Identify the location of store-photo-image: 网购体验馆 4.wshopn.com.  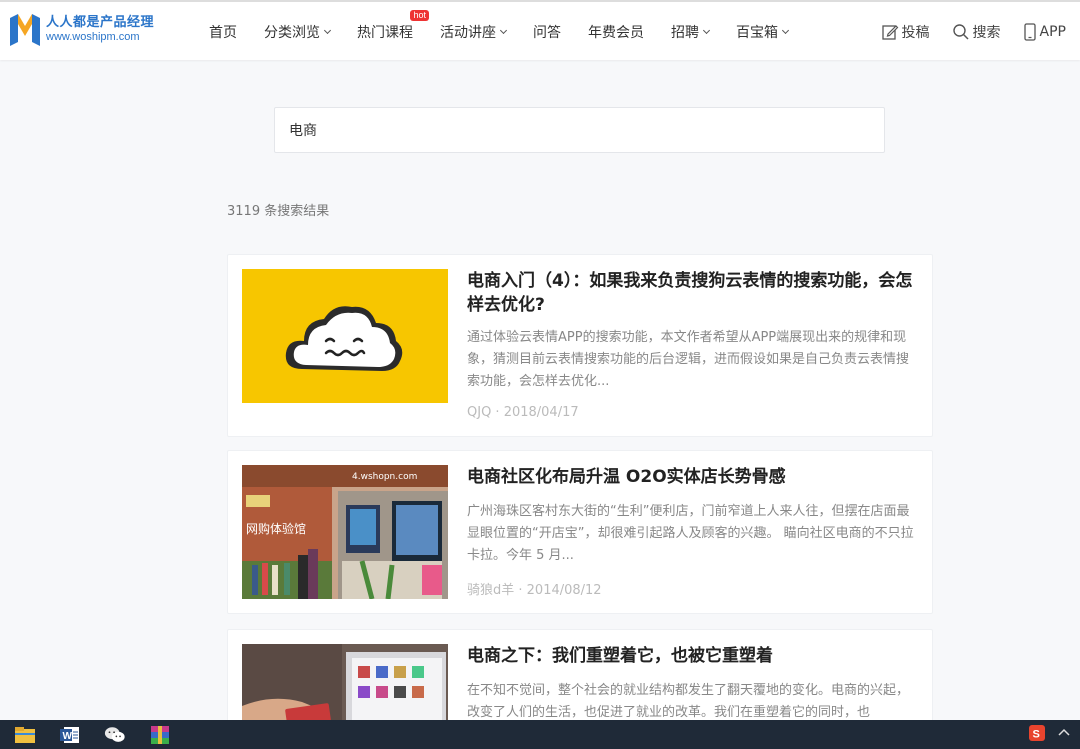
(345, 532).